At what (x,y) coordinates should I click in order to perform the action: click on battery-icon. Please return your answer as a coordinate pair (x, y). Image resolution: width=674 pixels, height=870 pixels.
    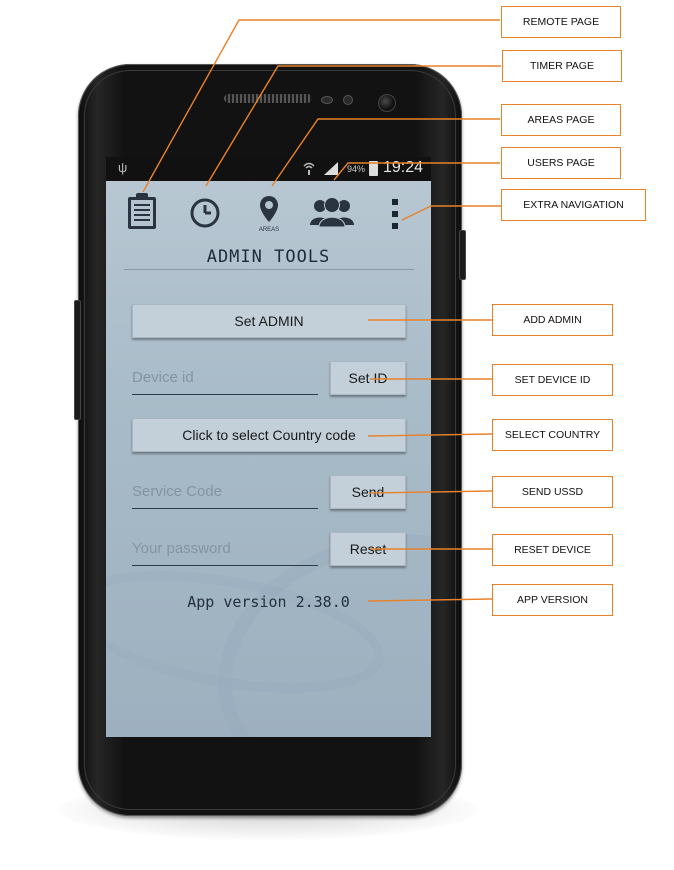
    Looking at the image, I should click on (373, 168).